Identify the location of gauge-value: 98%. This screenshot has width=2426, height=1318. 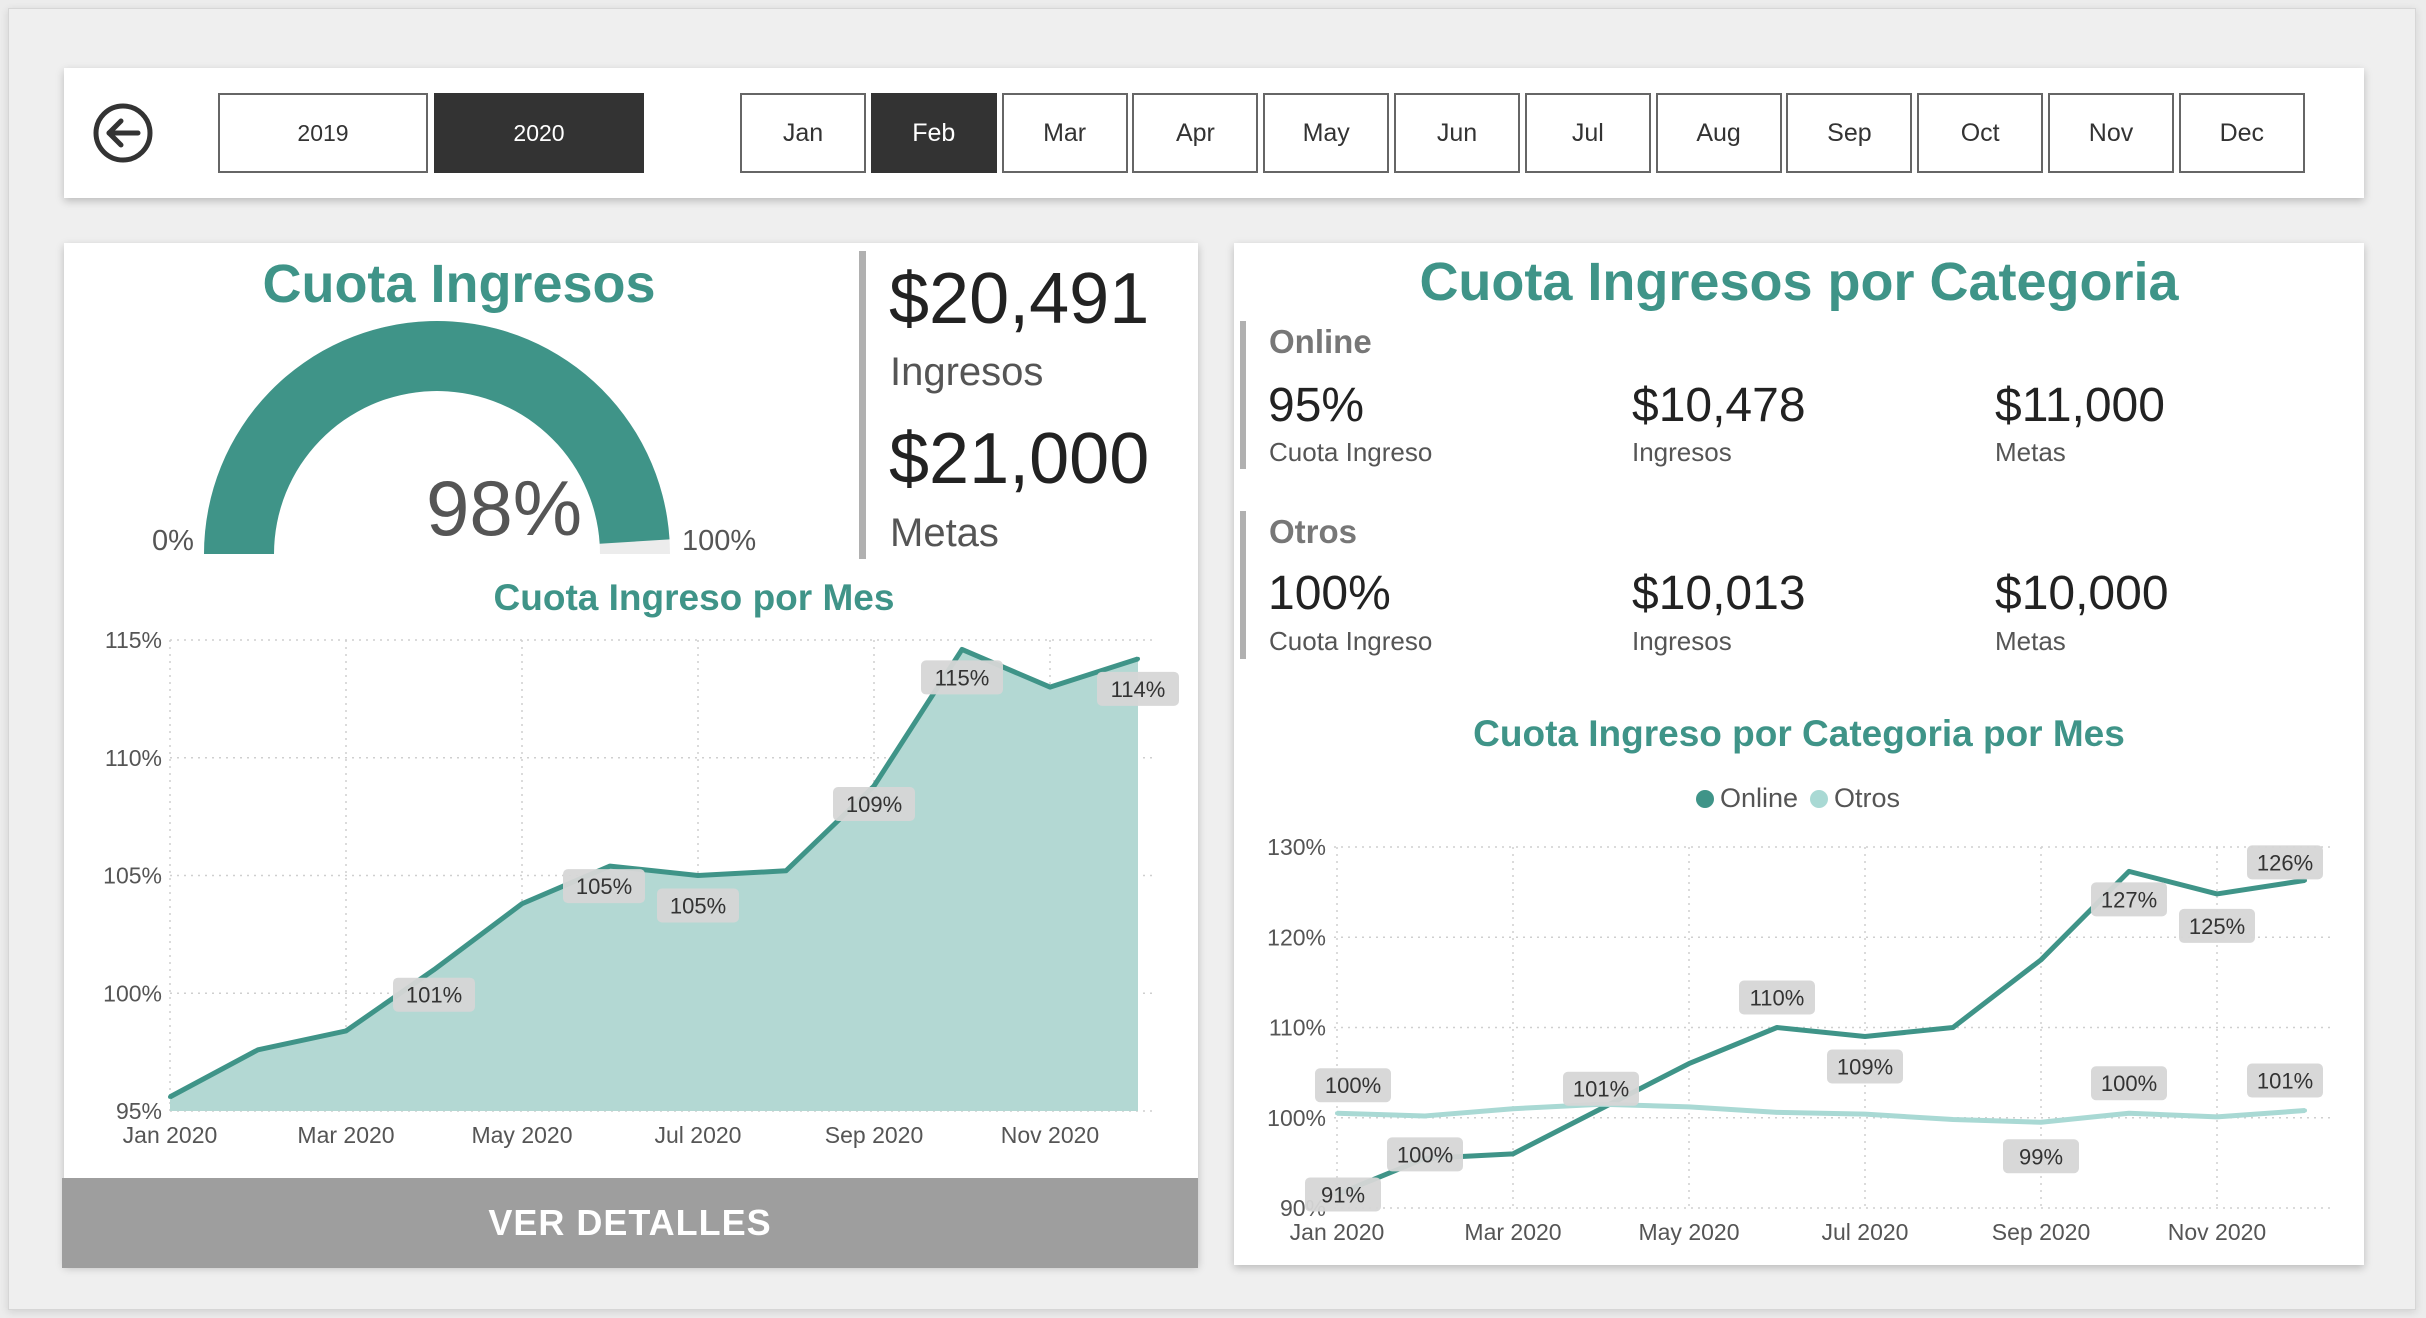
(504, 508).